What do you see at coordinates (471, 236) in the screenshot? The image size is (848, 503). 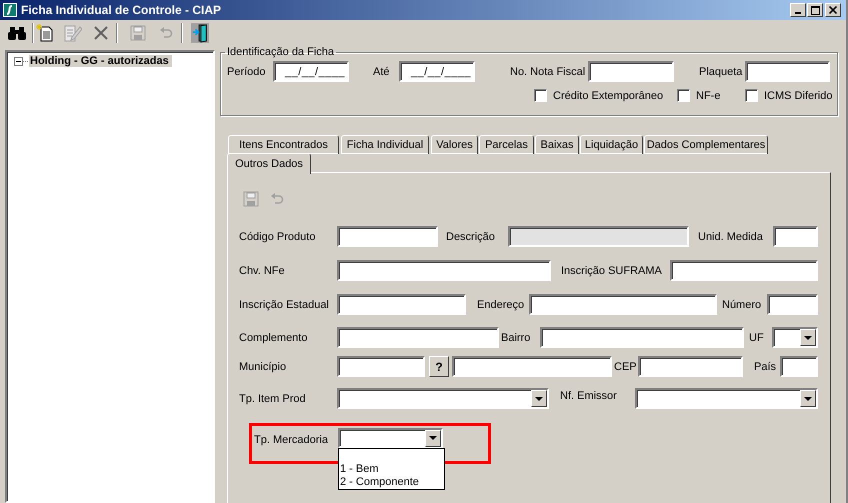 I see `field-label: Descrição` at bounding box center [471, 236].